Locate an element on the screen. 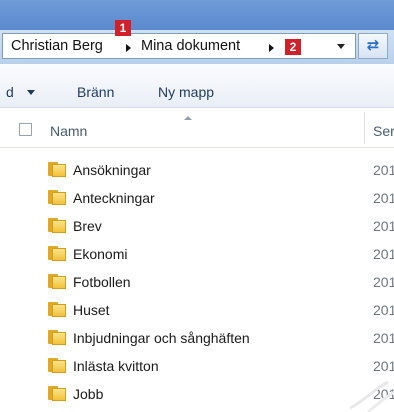 Image resolution: width=394 pixels, height=412 pixels. list-item: Brev 201 is located at coordinates (197, 226).